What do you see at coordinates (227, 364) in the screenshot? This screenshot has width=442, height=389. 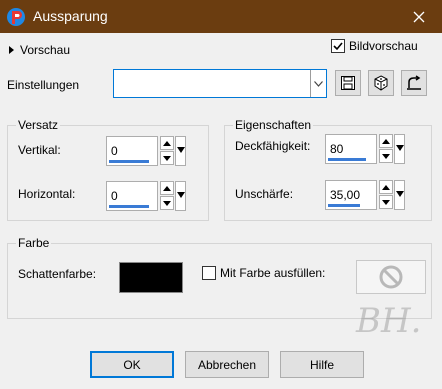 I see `cancel-button: Abbrechen` at bounding box center [227, 364].